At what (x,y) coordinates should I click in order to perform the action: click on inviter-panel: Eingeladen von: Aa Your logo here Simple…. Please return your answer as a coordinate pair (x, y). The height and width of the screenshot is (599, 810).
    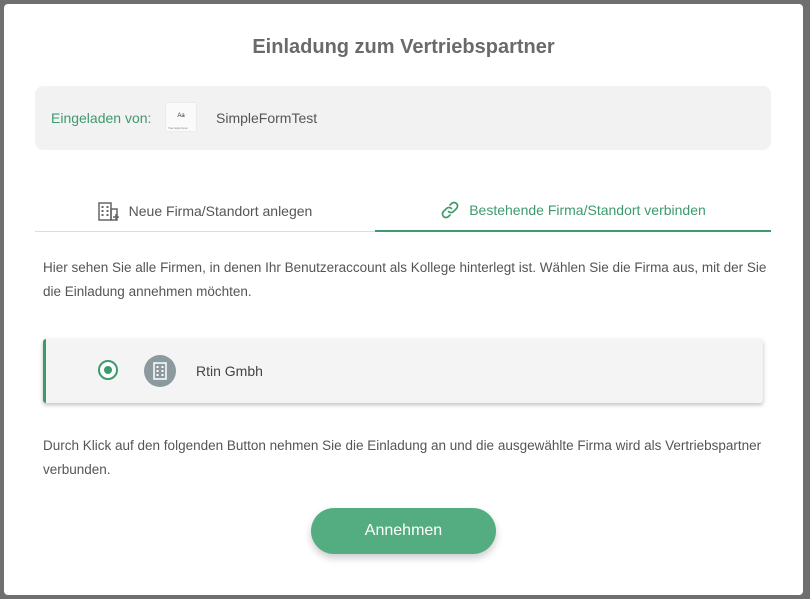
    Looking at the image, I should click on (403, 118).